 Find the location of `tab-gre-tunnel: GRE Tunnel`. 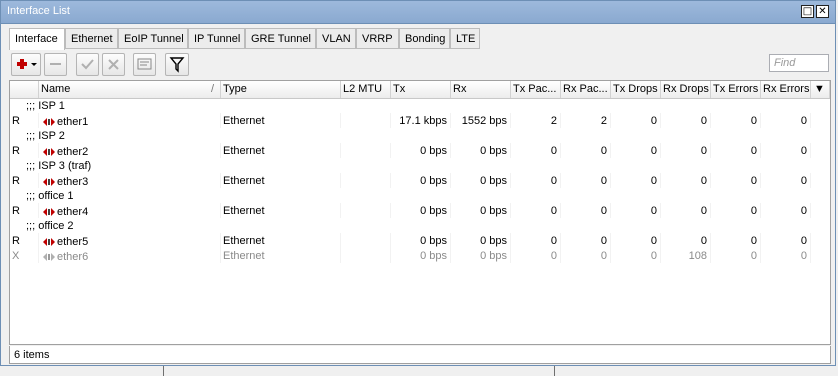

tab-gre-tunnel: GRE Tunnel is located at coordinates (280, 38).